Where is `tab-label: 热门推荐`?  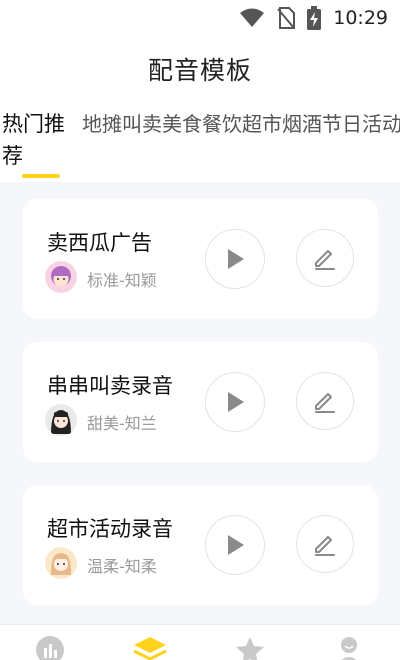
tab-label: 热门推荐 is located at coordinates (33, 140).